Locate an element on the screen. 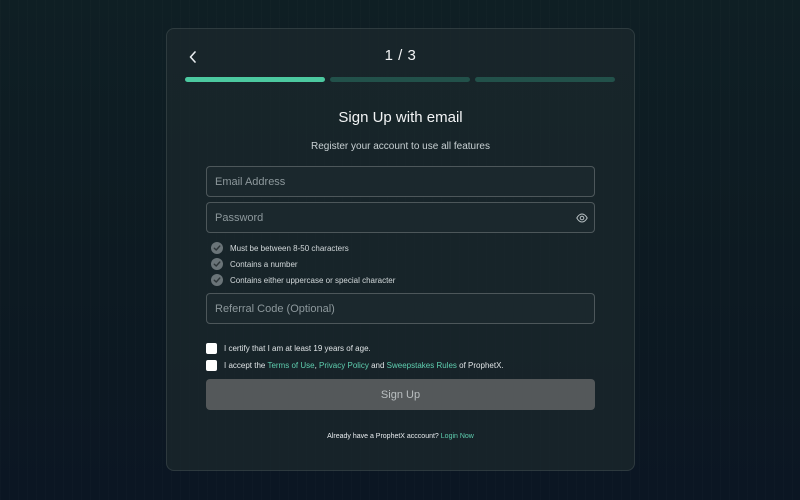  sign-up-button: Sign Up is located at coordinates (400, 394).